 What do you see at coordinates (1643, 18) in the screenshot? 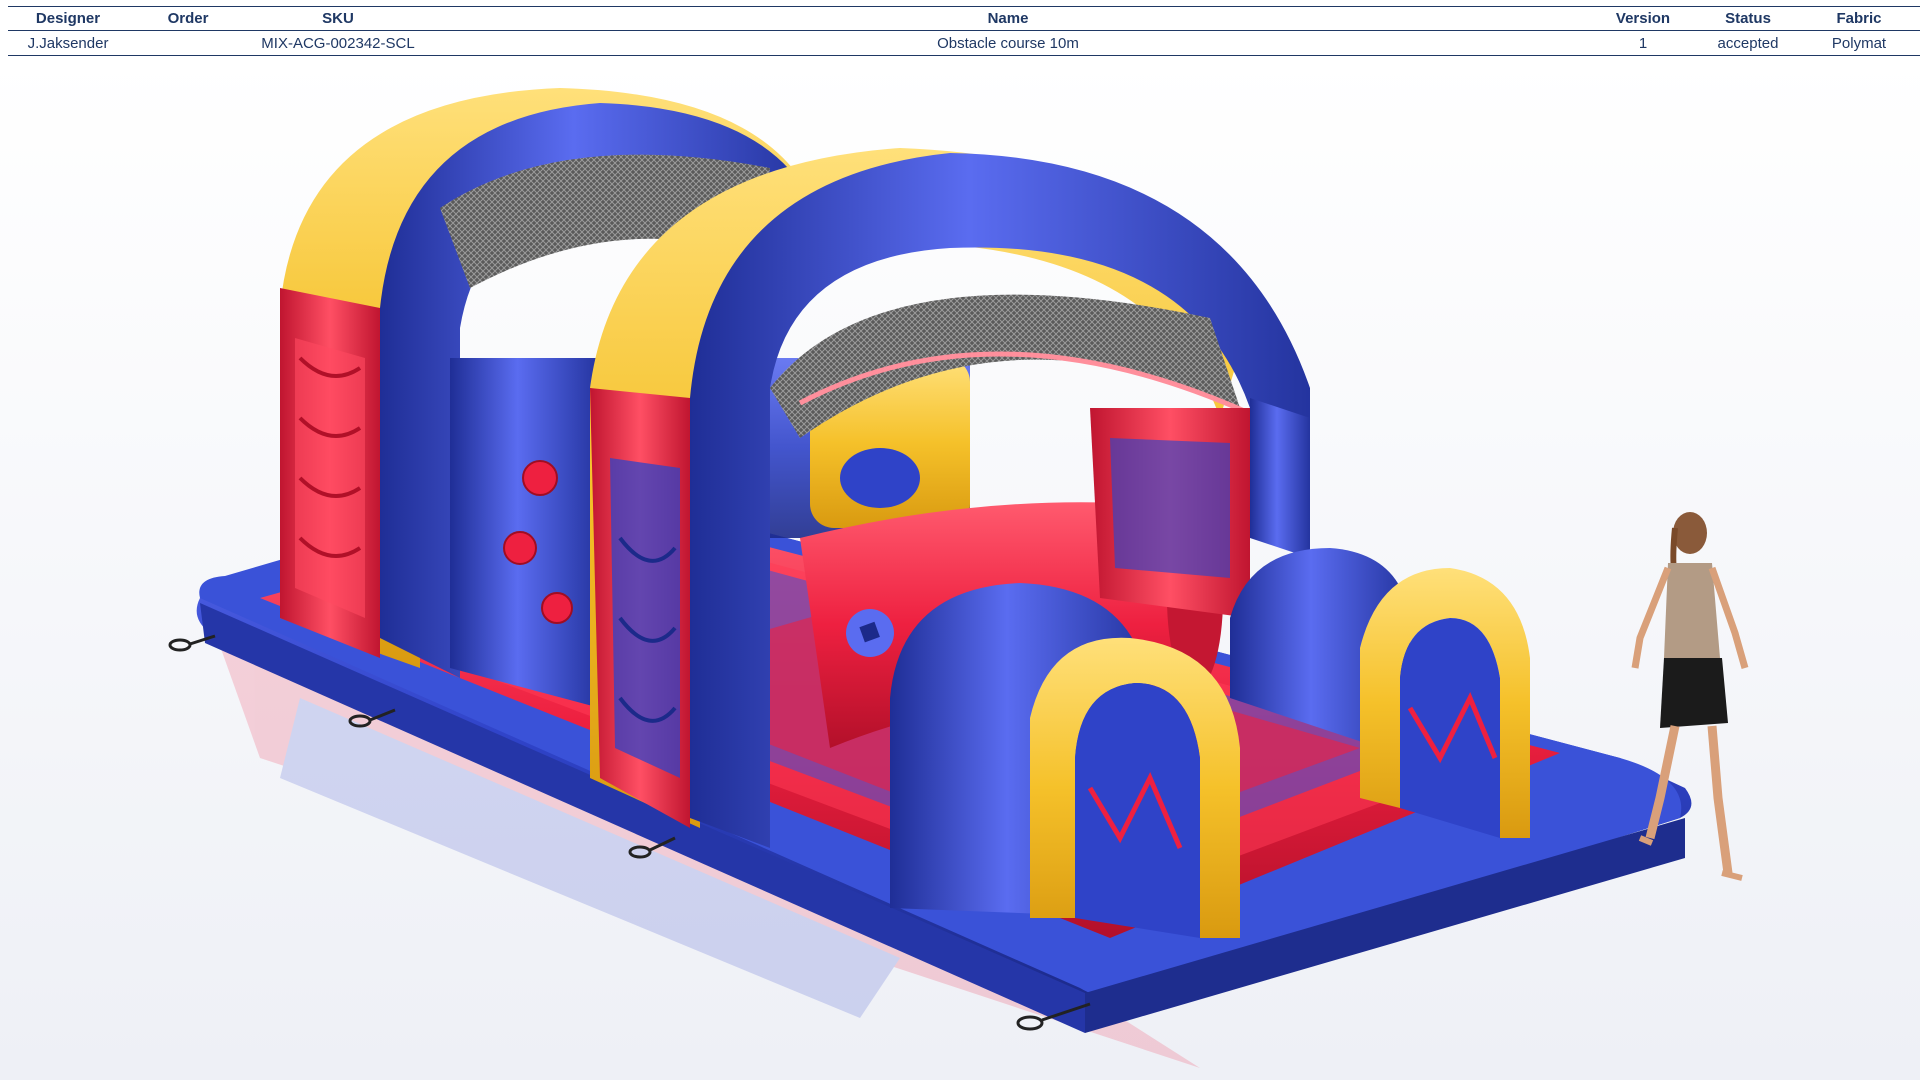
I see `header-version: Version` at bounding box center [1643, 18].